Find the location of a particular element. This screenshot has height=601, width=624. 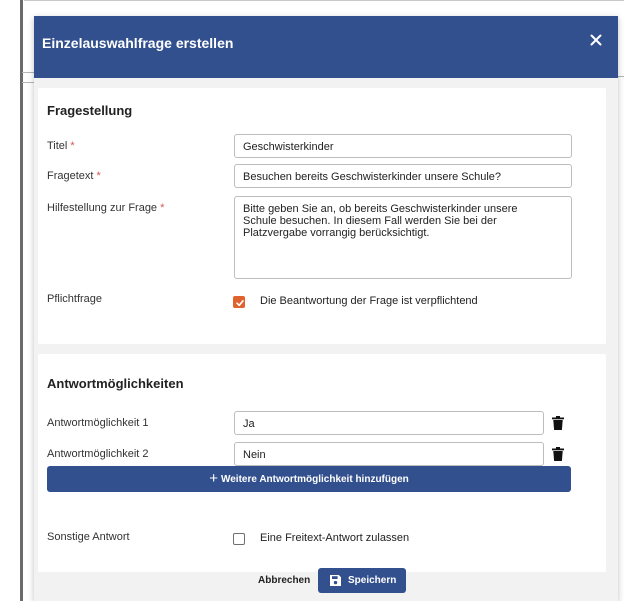

question-text-label: Fragetext * is located at coordinates (74, 176).